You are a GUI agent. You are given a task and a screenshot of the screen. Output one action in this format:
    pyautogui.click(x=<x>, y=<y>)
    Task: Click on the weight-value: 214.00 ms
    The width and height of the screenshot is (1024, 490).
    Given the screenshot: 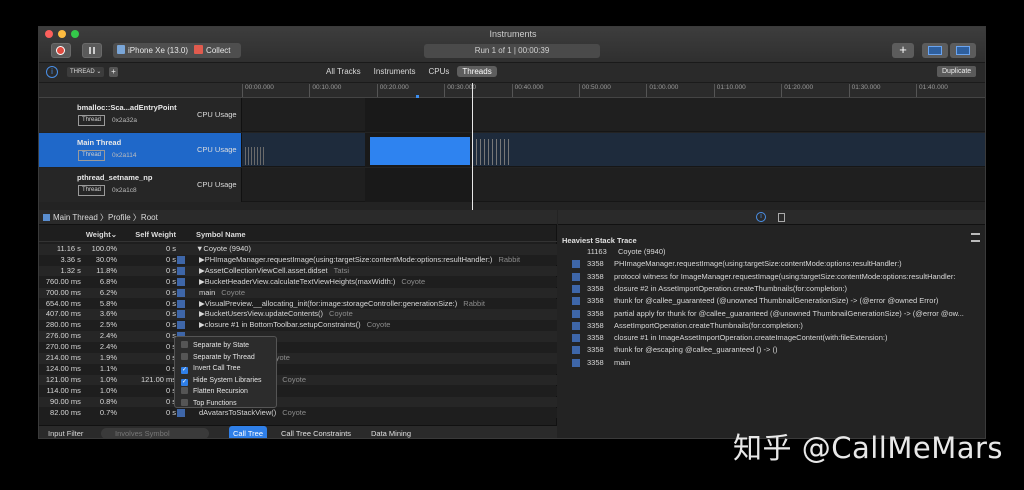 What is the action you would take?
    pyautogui.click(x=63, y=357)
    